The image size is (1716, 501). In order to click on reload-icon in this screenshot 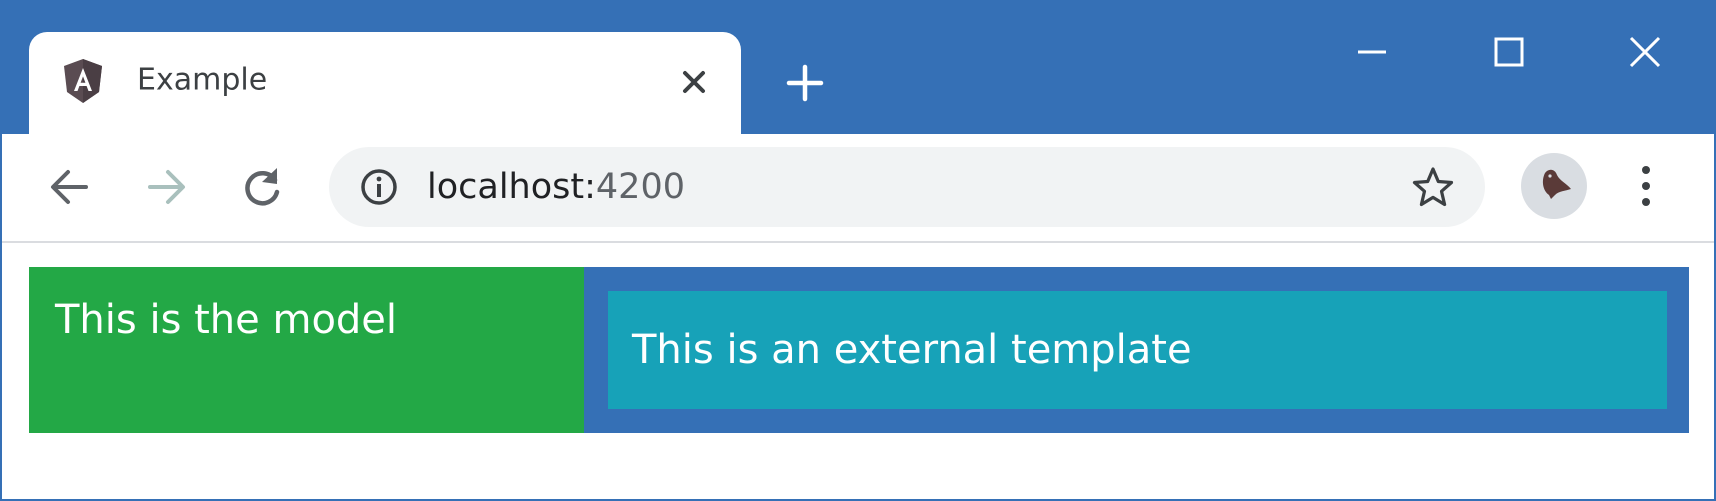, I will do `click(262, 187)`.